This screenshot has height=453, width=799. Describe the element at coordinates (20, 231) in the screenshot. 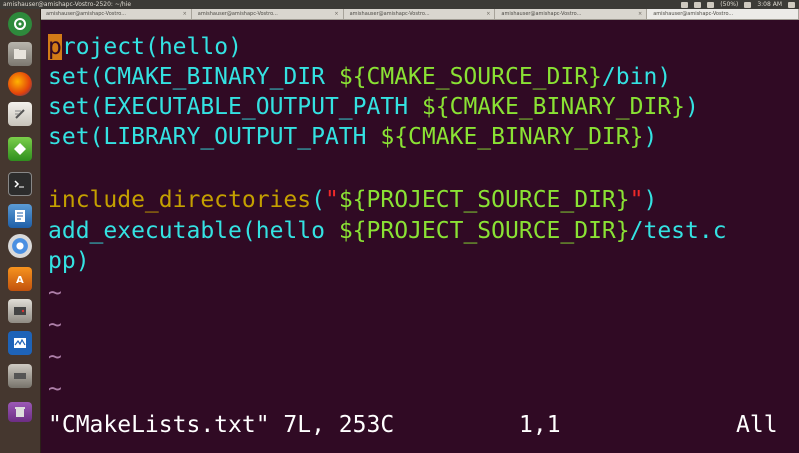

I see `launcher-sidebar: A` at that location.